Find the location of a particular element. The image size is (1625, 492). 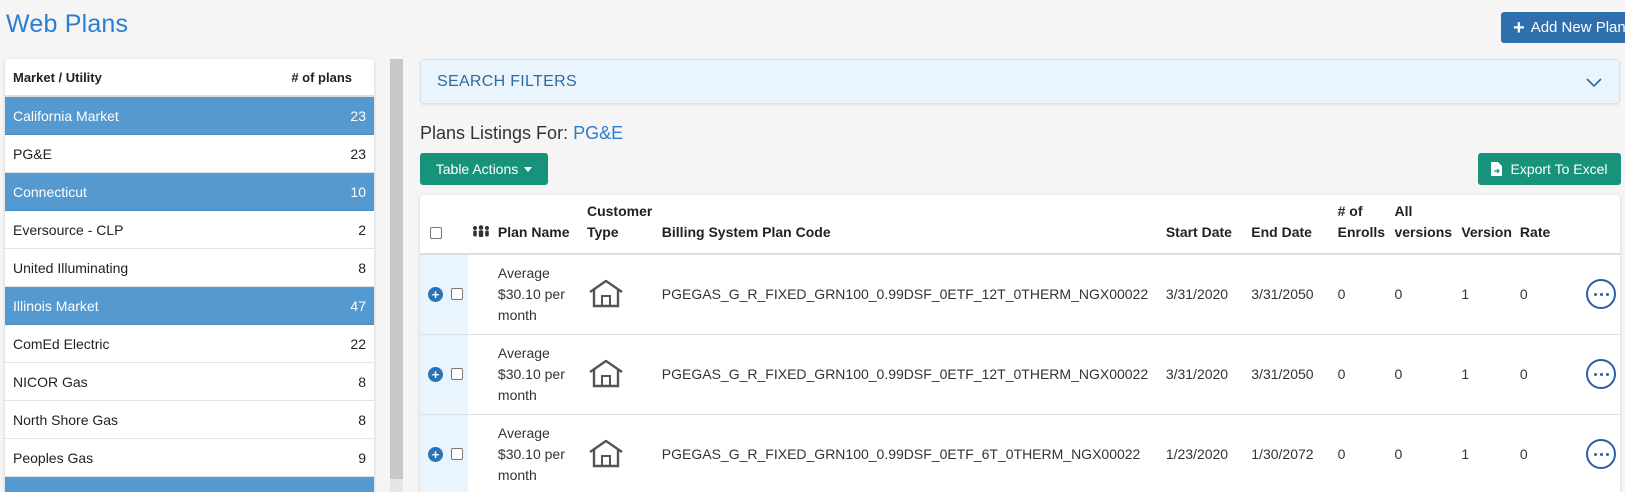

sidebar-item: North Shore Gas 8 is located at coordinates (189, 420).